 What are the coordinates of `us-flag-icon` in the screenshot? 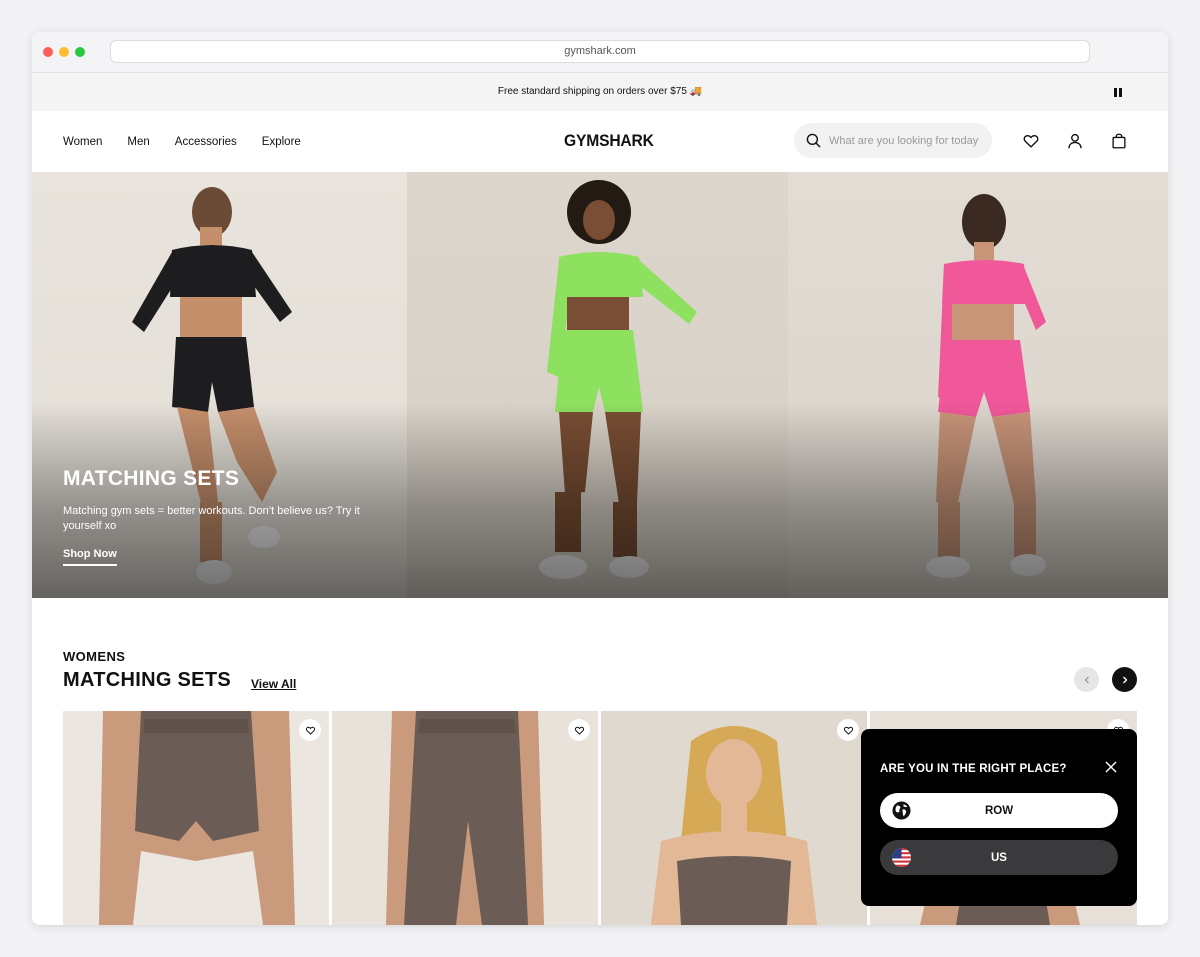 It's located at (901, 857).